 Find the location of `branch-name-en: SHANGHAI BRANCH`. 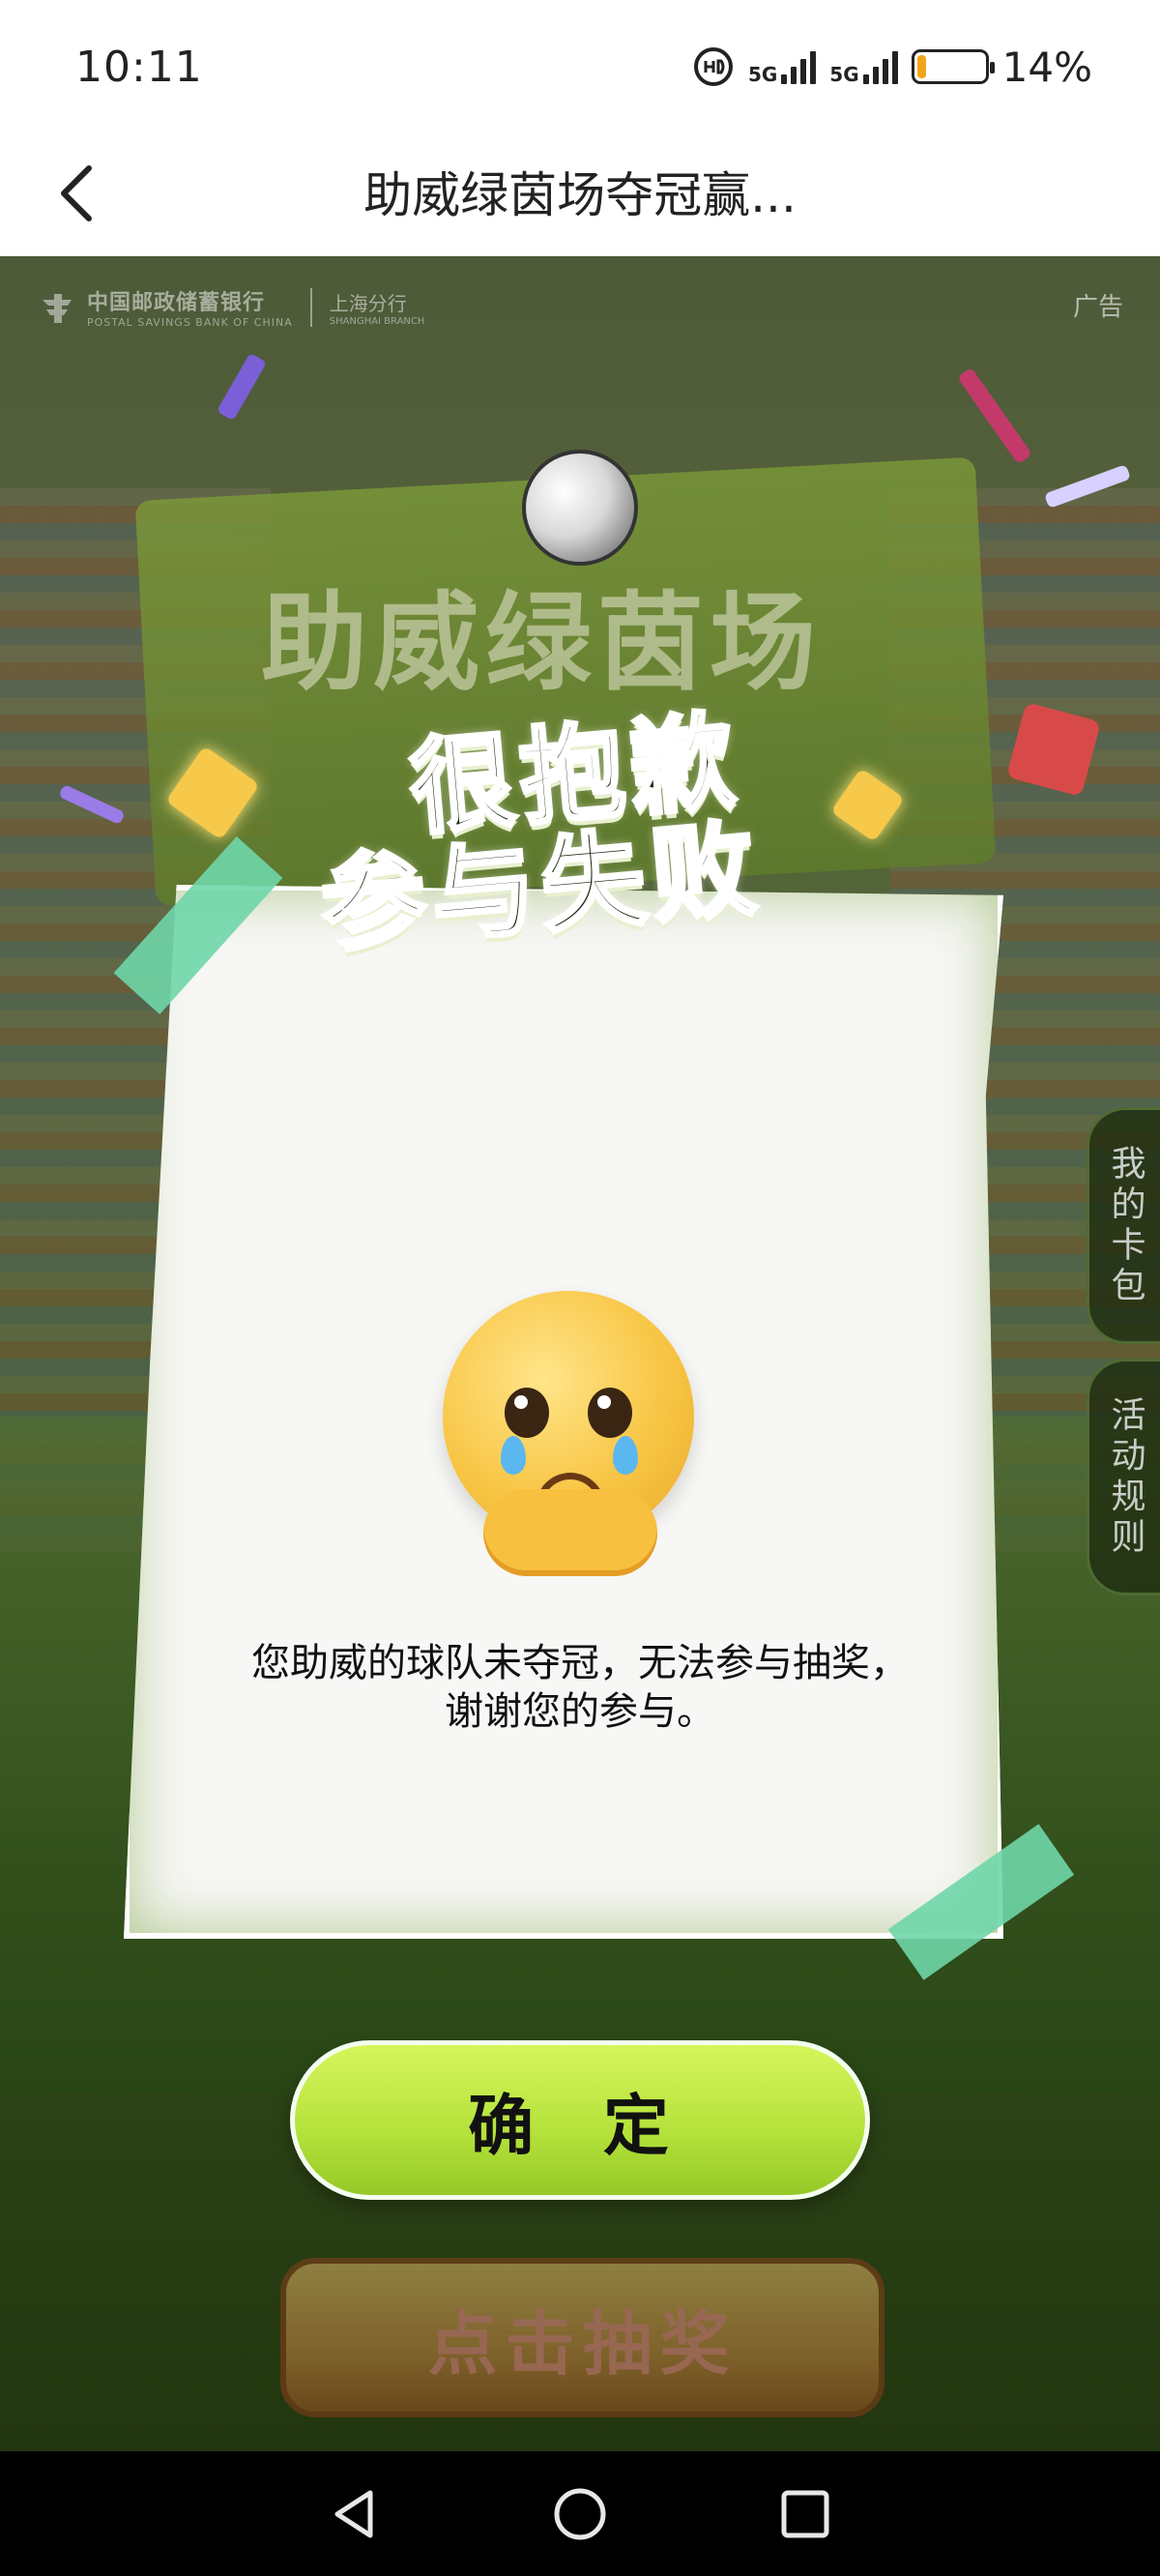

branch-name-en: SHANGHAI BRANCH is located at coordinates (377, 321).